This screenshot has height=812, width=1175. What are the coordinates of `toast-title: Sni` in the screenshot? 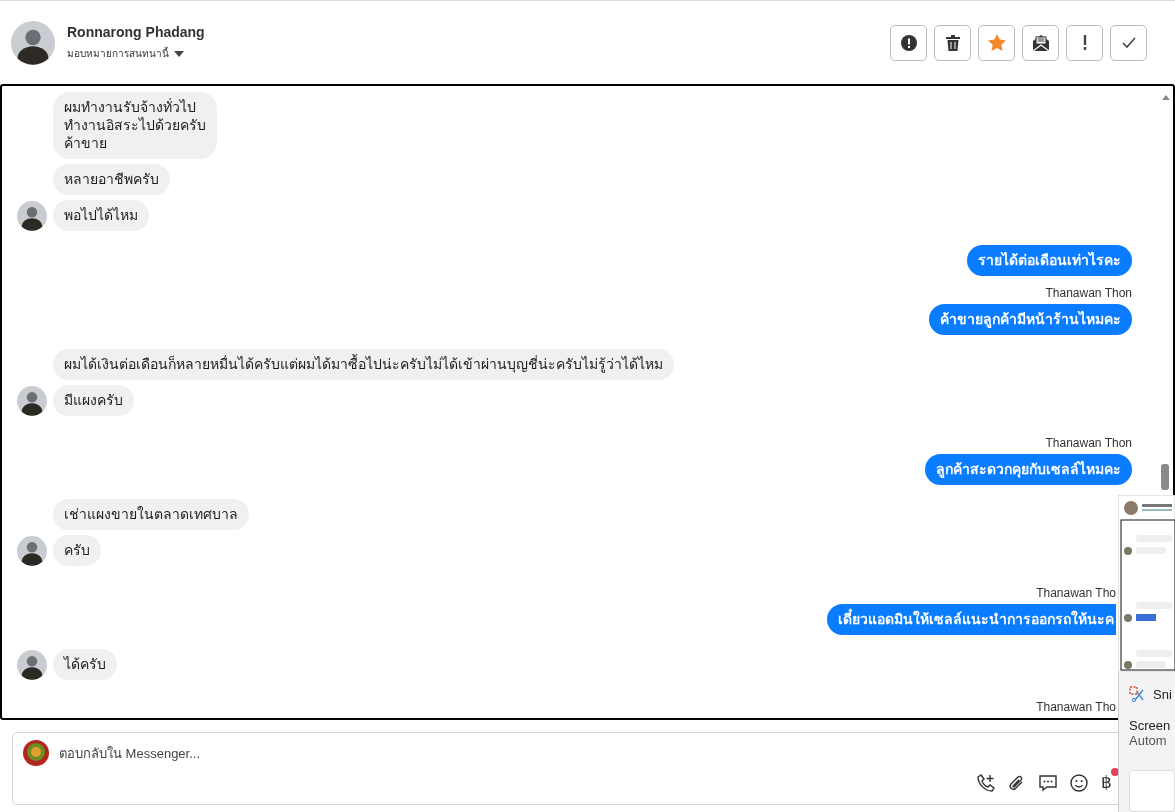 It's located at (1162, 694).